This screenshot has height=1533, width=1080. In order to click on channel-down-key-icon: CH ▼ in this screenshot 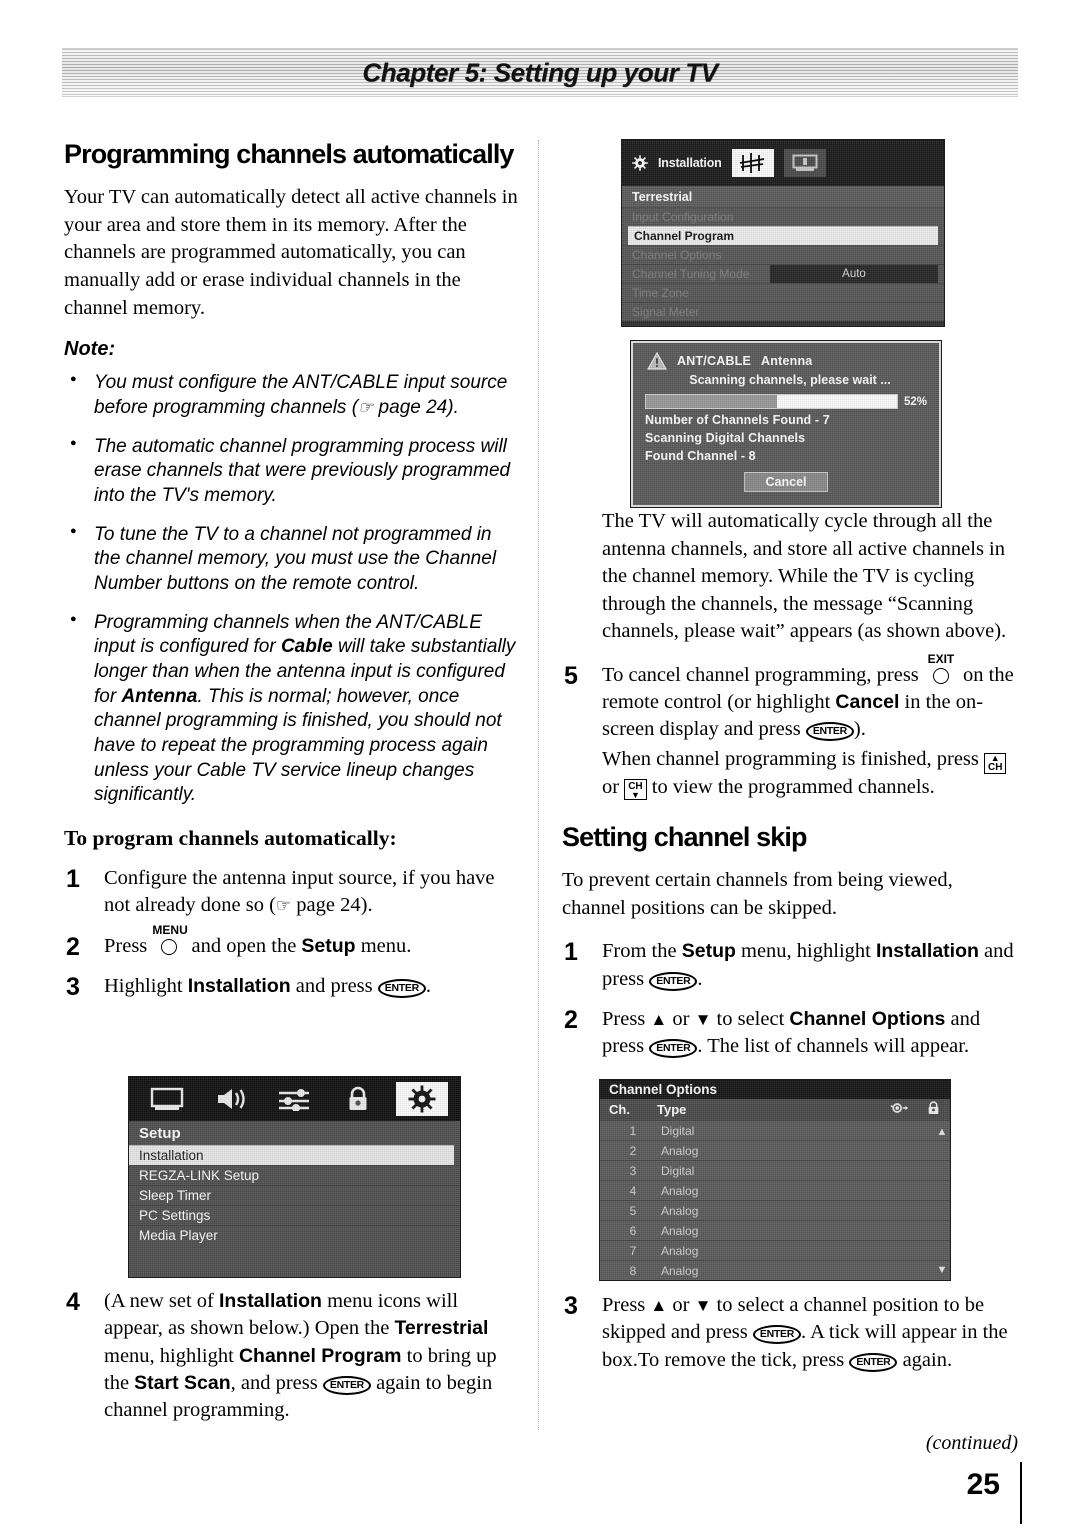, I will do `click(635, 789)`.